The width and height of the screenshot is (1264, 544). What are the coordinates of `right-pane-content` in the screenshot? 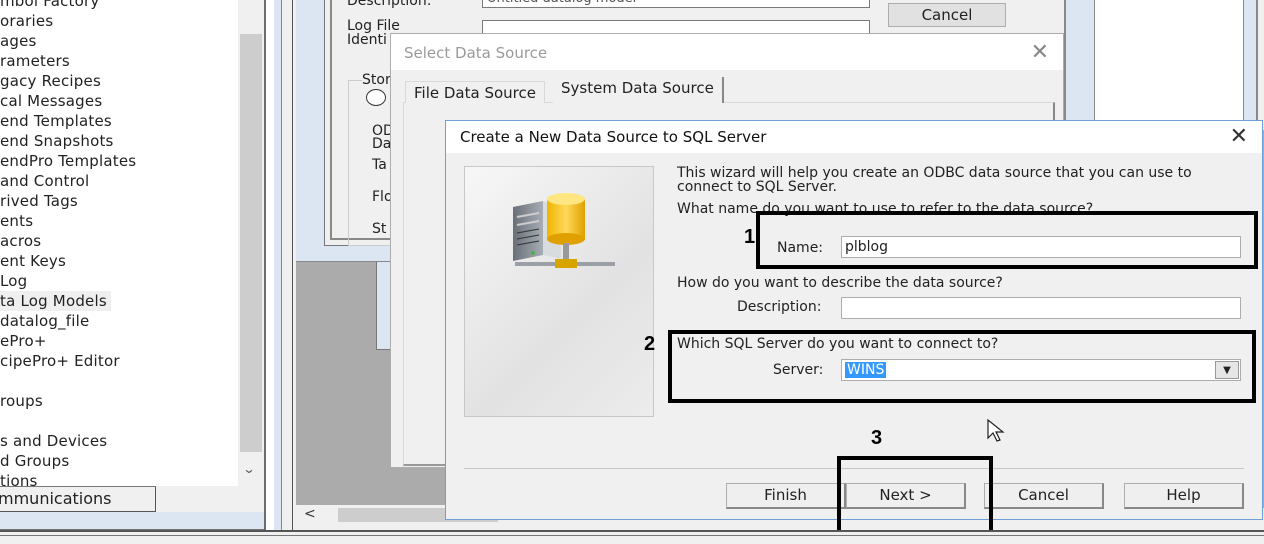 It's located at (1169, 65).